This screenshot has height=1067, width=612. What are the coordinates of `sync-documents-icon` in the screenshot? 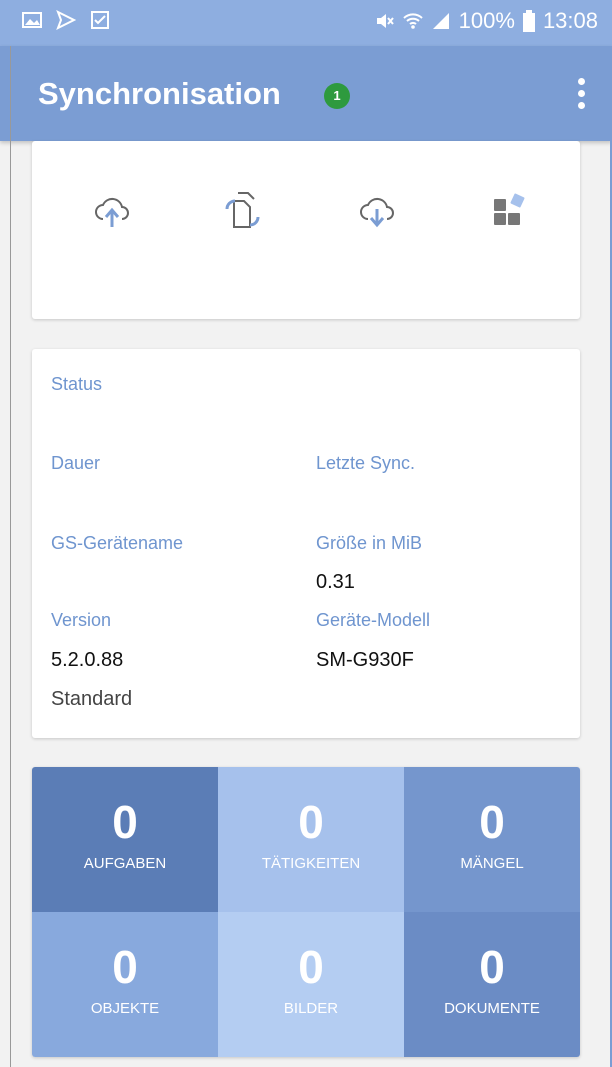 It's located at (242, 211).